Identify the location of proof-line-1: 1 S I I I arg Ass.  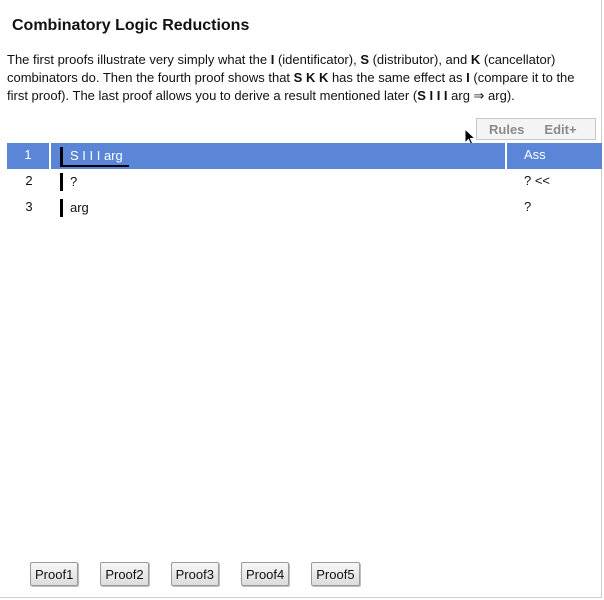
(304, 156).